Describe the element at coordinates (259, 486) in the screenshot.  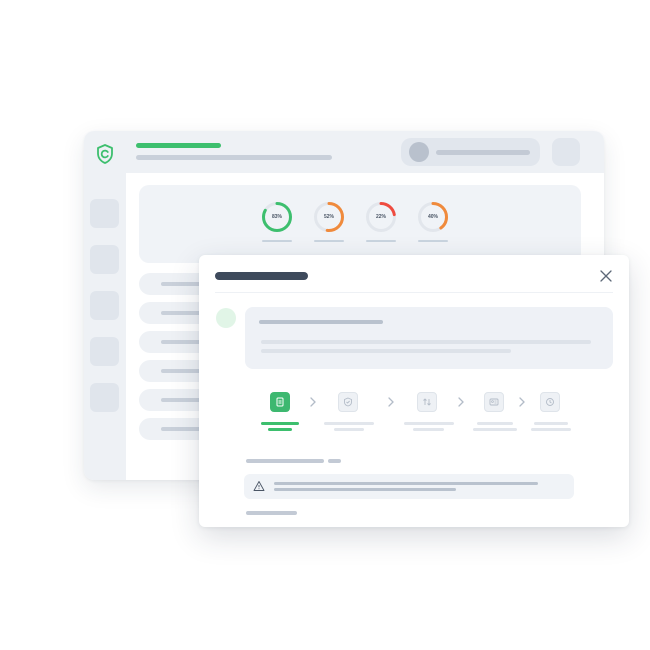
I see `warning-icon` at that location.